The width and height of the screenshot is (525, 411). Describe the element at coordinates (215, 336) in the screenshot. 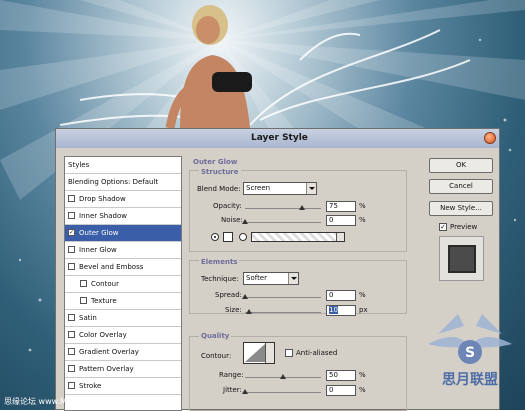

I see `quality-title: Quality` at that location.